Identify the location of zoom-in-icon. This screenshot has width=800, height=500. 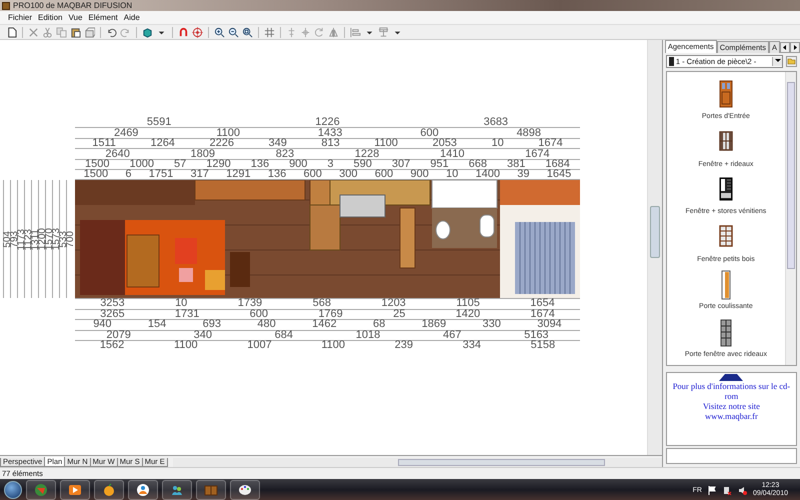
(219, 32).